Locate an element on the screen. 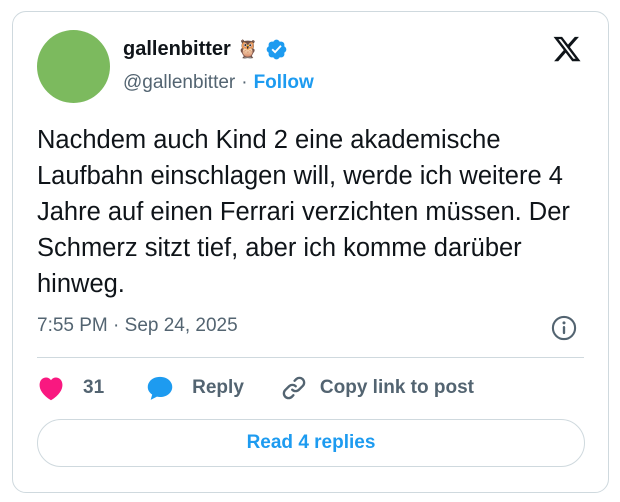  author-handle-row: @gallenbitter · Follow is located at coordinates (218, 83).